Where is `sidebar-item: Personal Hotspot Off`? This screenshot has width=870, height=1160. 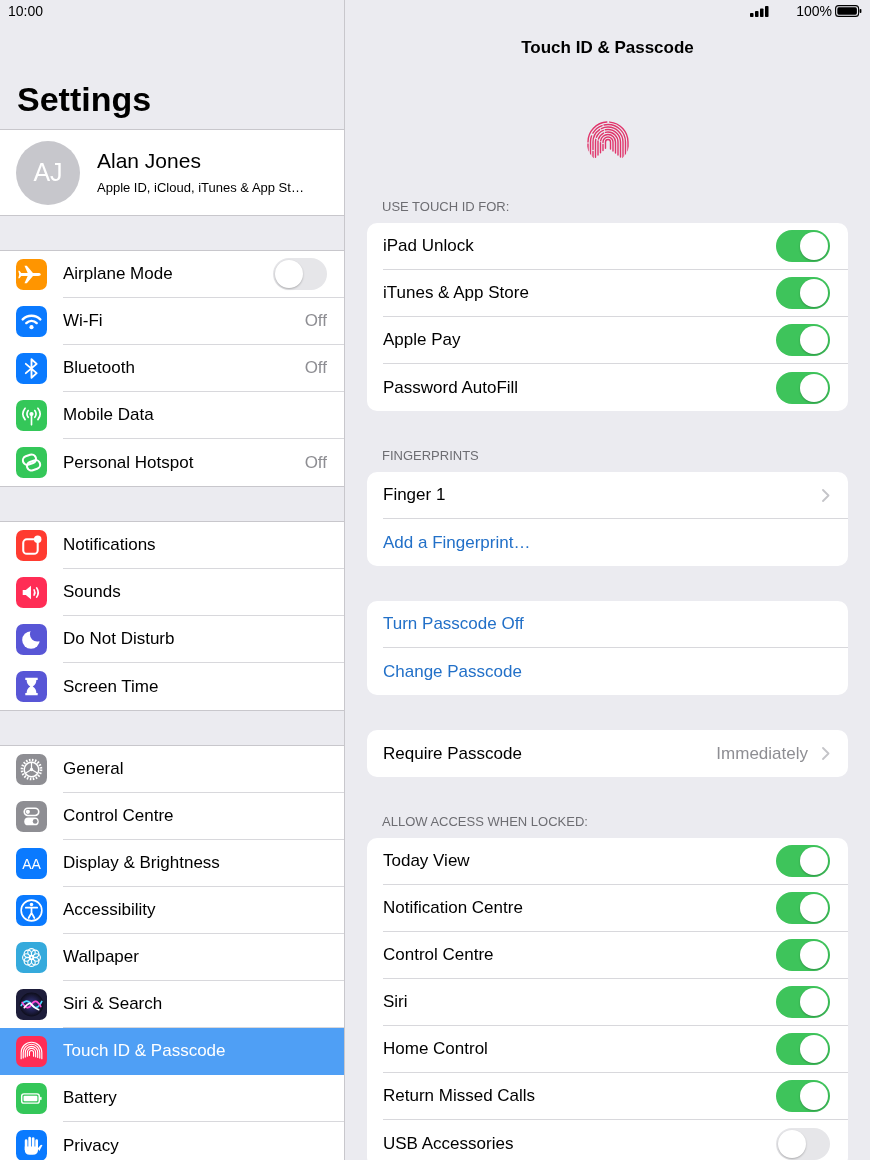
sidebar-item: Personal Hotspot Off is located at coordinates (172, 462).